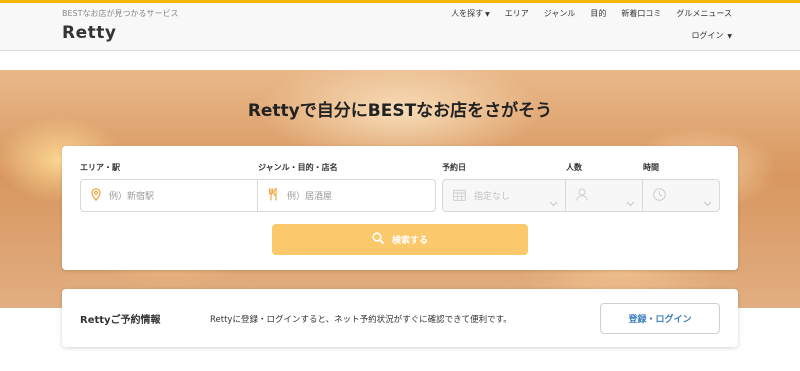 Image resolution: width=800 pixels, height=371 pixels. I want to click on date-value: 指定なし, so click(492, 197).